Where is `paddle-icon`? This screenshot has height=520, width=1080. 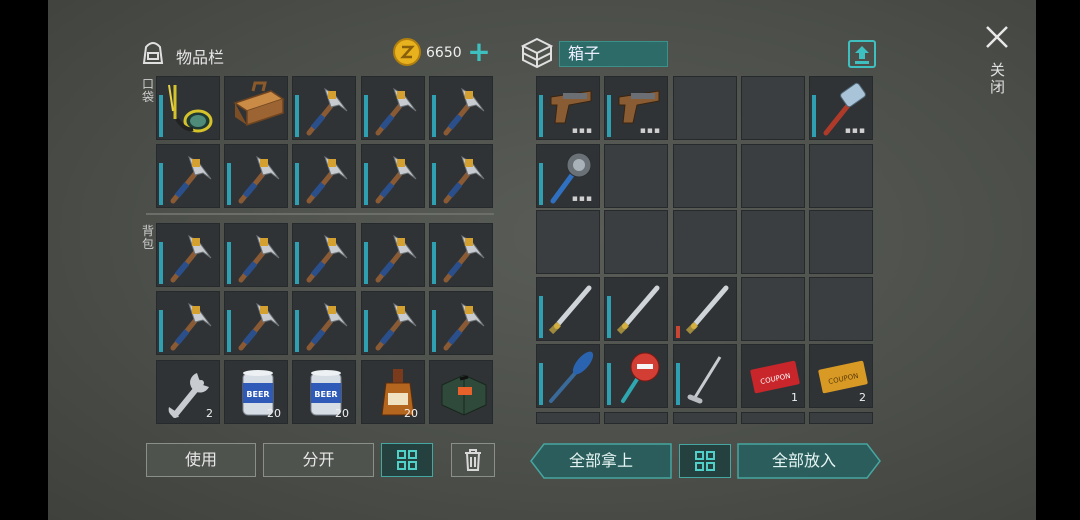 paddle-icon is located at coordinates (571, 377).